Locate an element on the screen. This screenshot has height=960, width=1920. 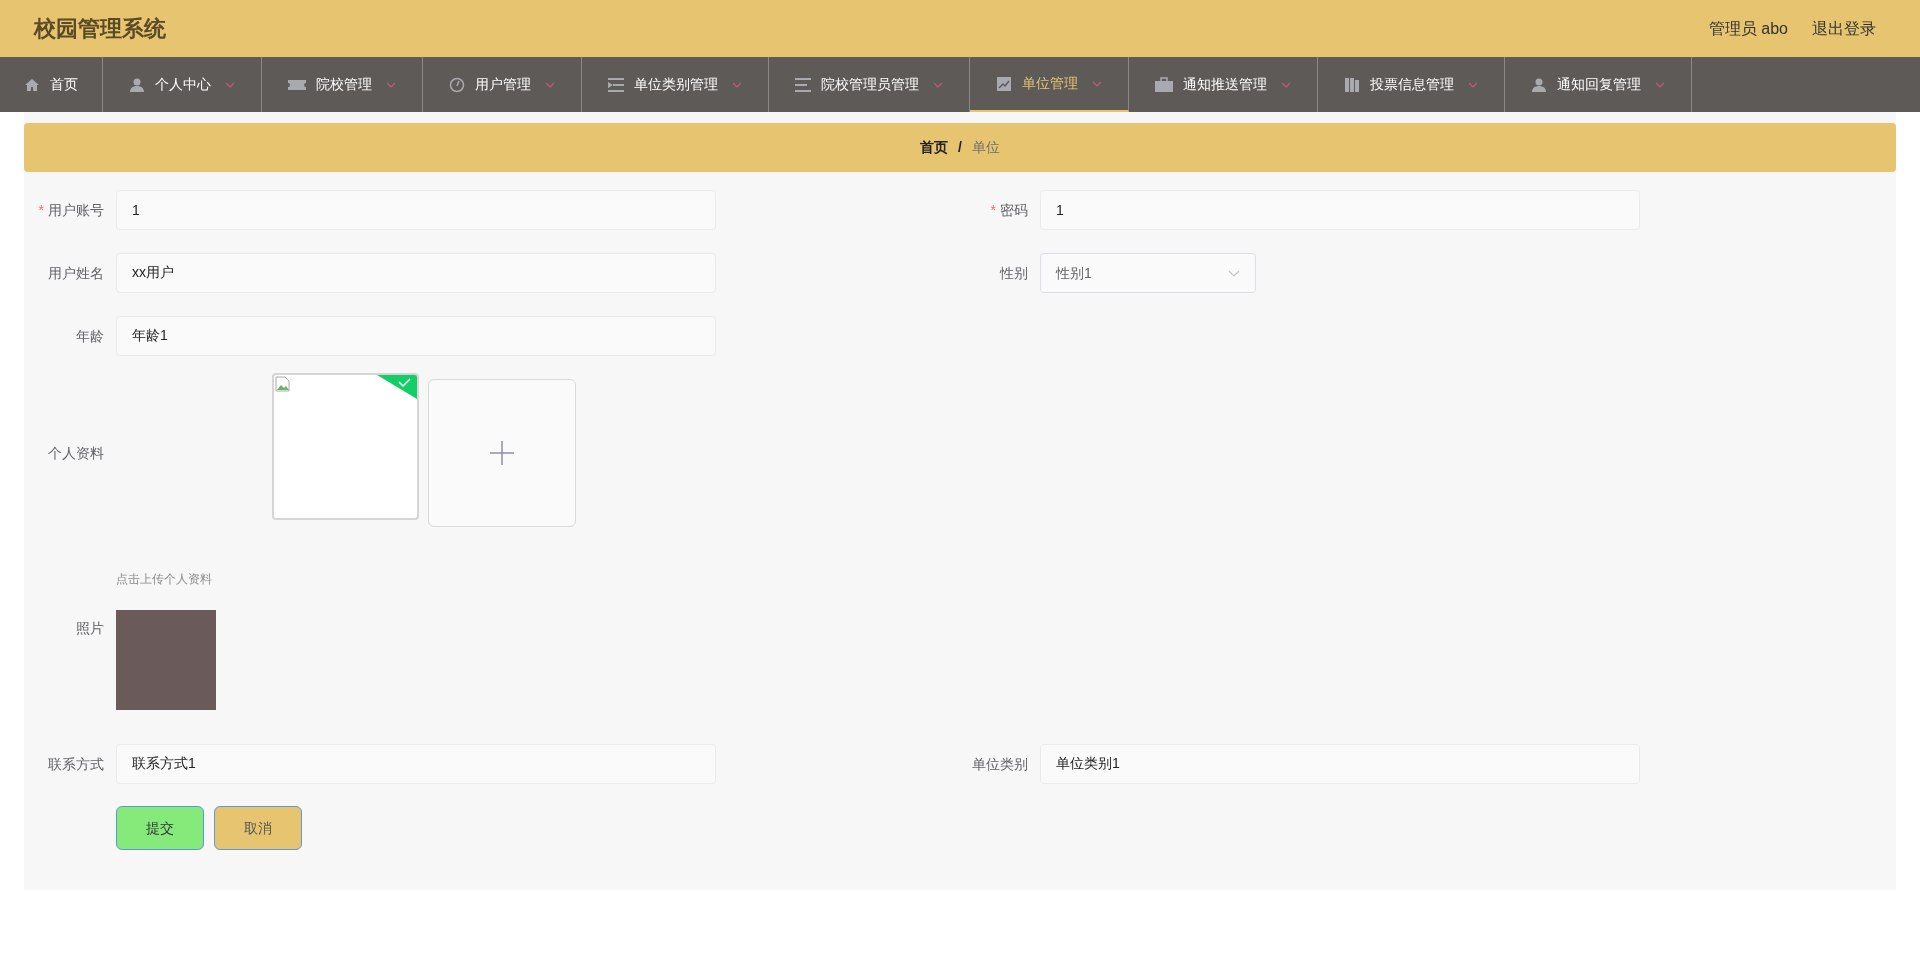
field-label: 单位类别 is located at coordinates (1000, 764).